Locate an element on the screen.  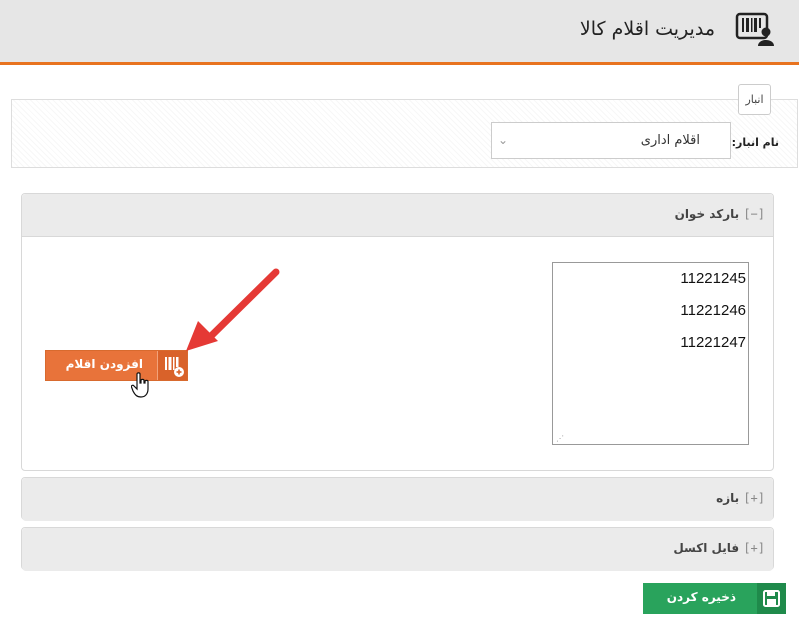
excel-panel-header: [+] فایل اکسل is located at coordinates (397, 549).